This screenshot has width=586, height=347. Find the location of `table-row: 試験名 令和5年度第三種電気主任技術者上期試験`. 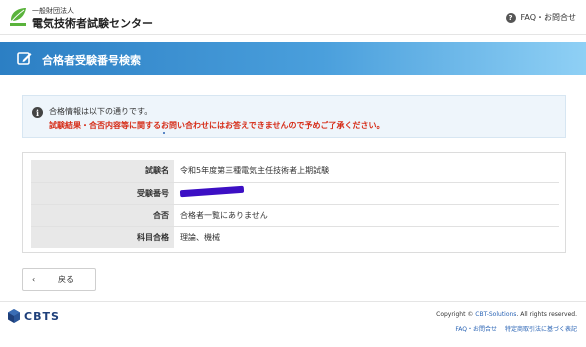

table-row: 試験名 令和5年度第三種電気主任技術者上期試験 is located at coordinates (295, 171).